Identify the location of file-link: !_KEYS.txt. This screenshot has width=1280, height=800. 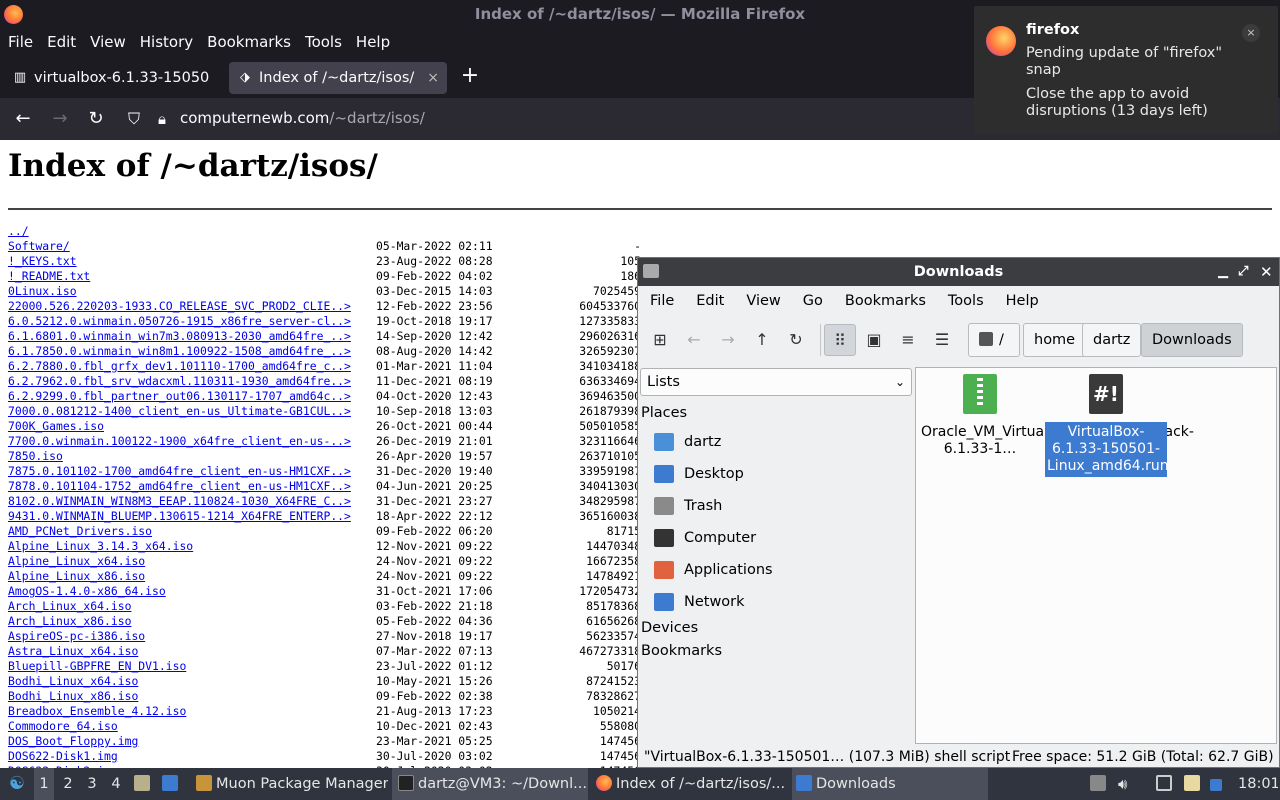
(42, 261).